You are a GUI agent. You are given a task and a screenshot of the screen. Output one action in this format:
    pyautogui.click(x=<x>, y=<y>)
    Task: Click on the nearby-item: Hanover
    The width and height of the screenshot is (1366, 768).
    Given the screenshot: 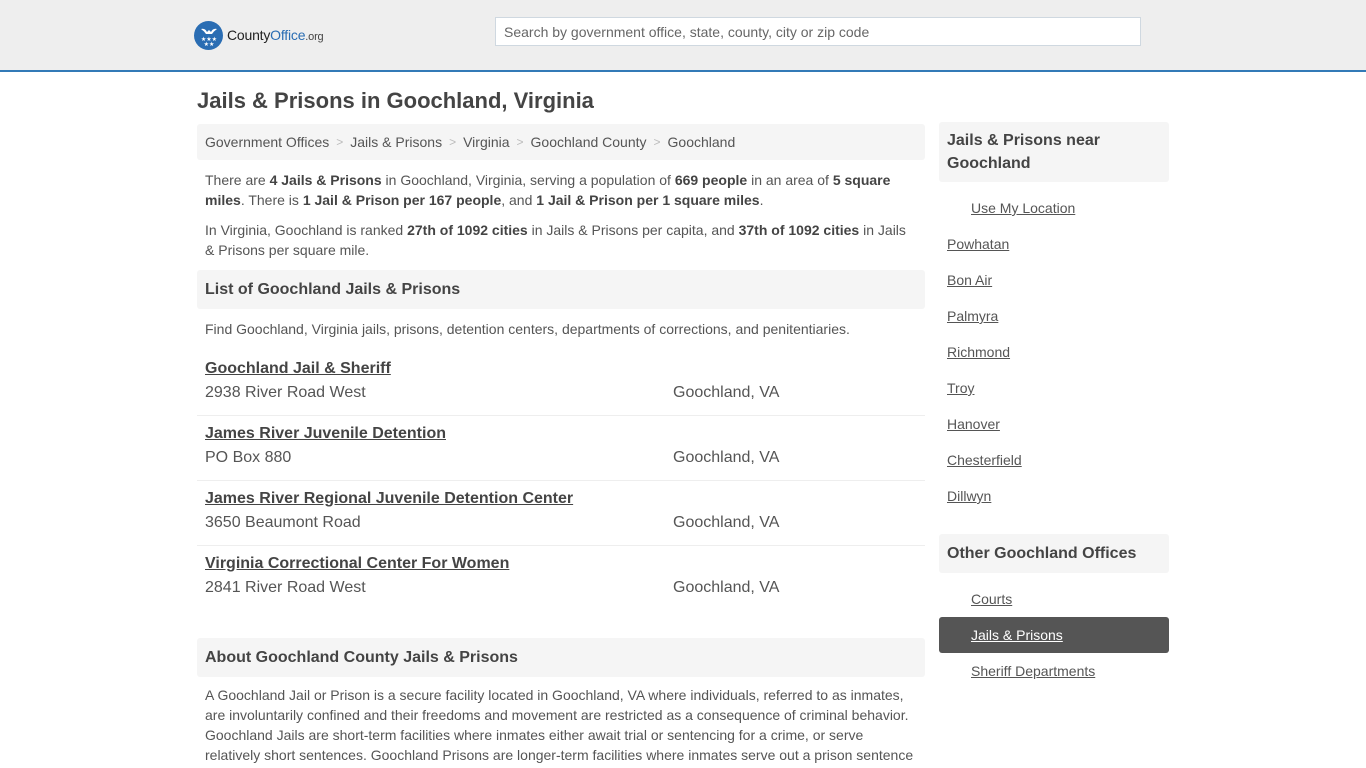 What is the action you would take?
    pyautogui.click(x=1054, y=424)
    